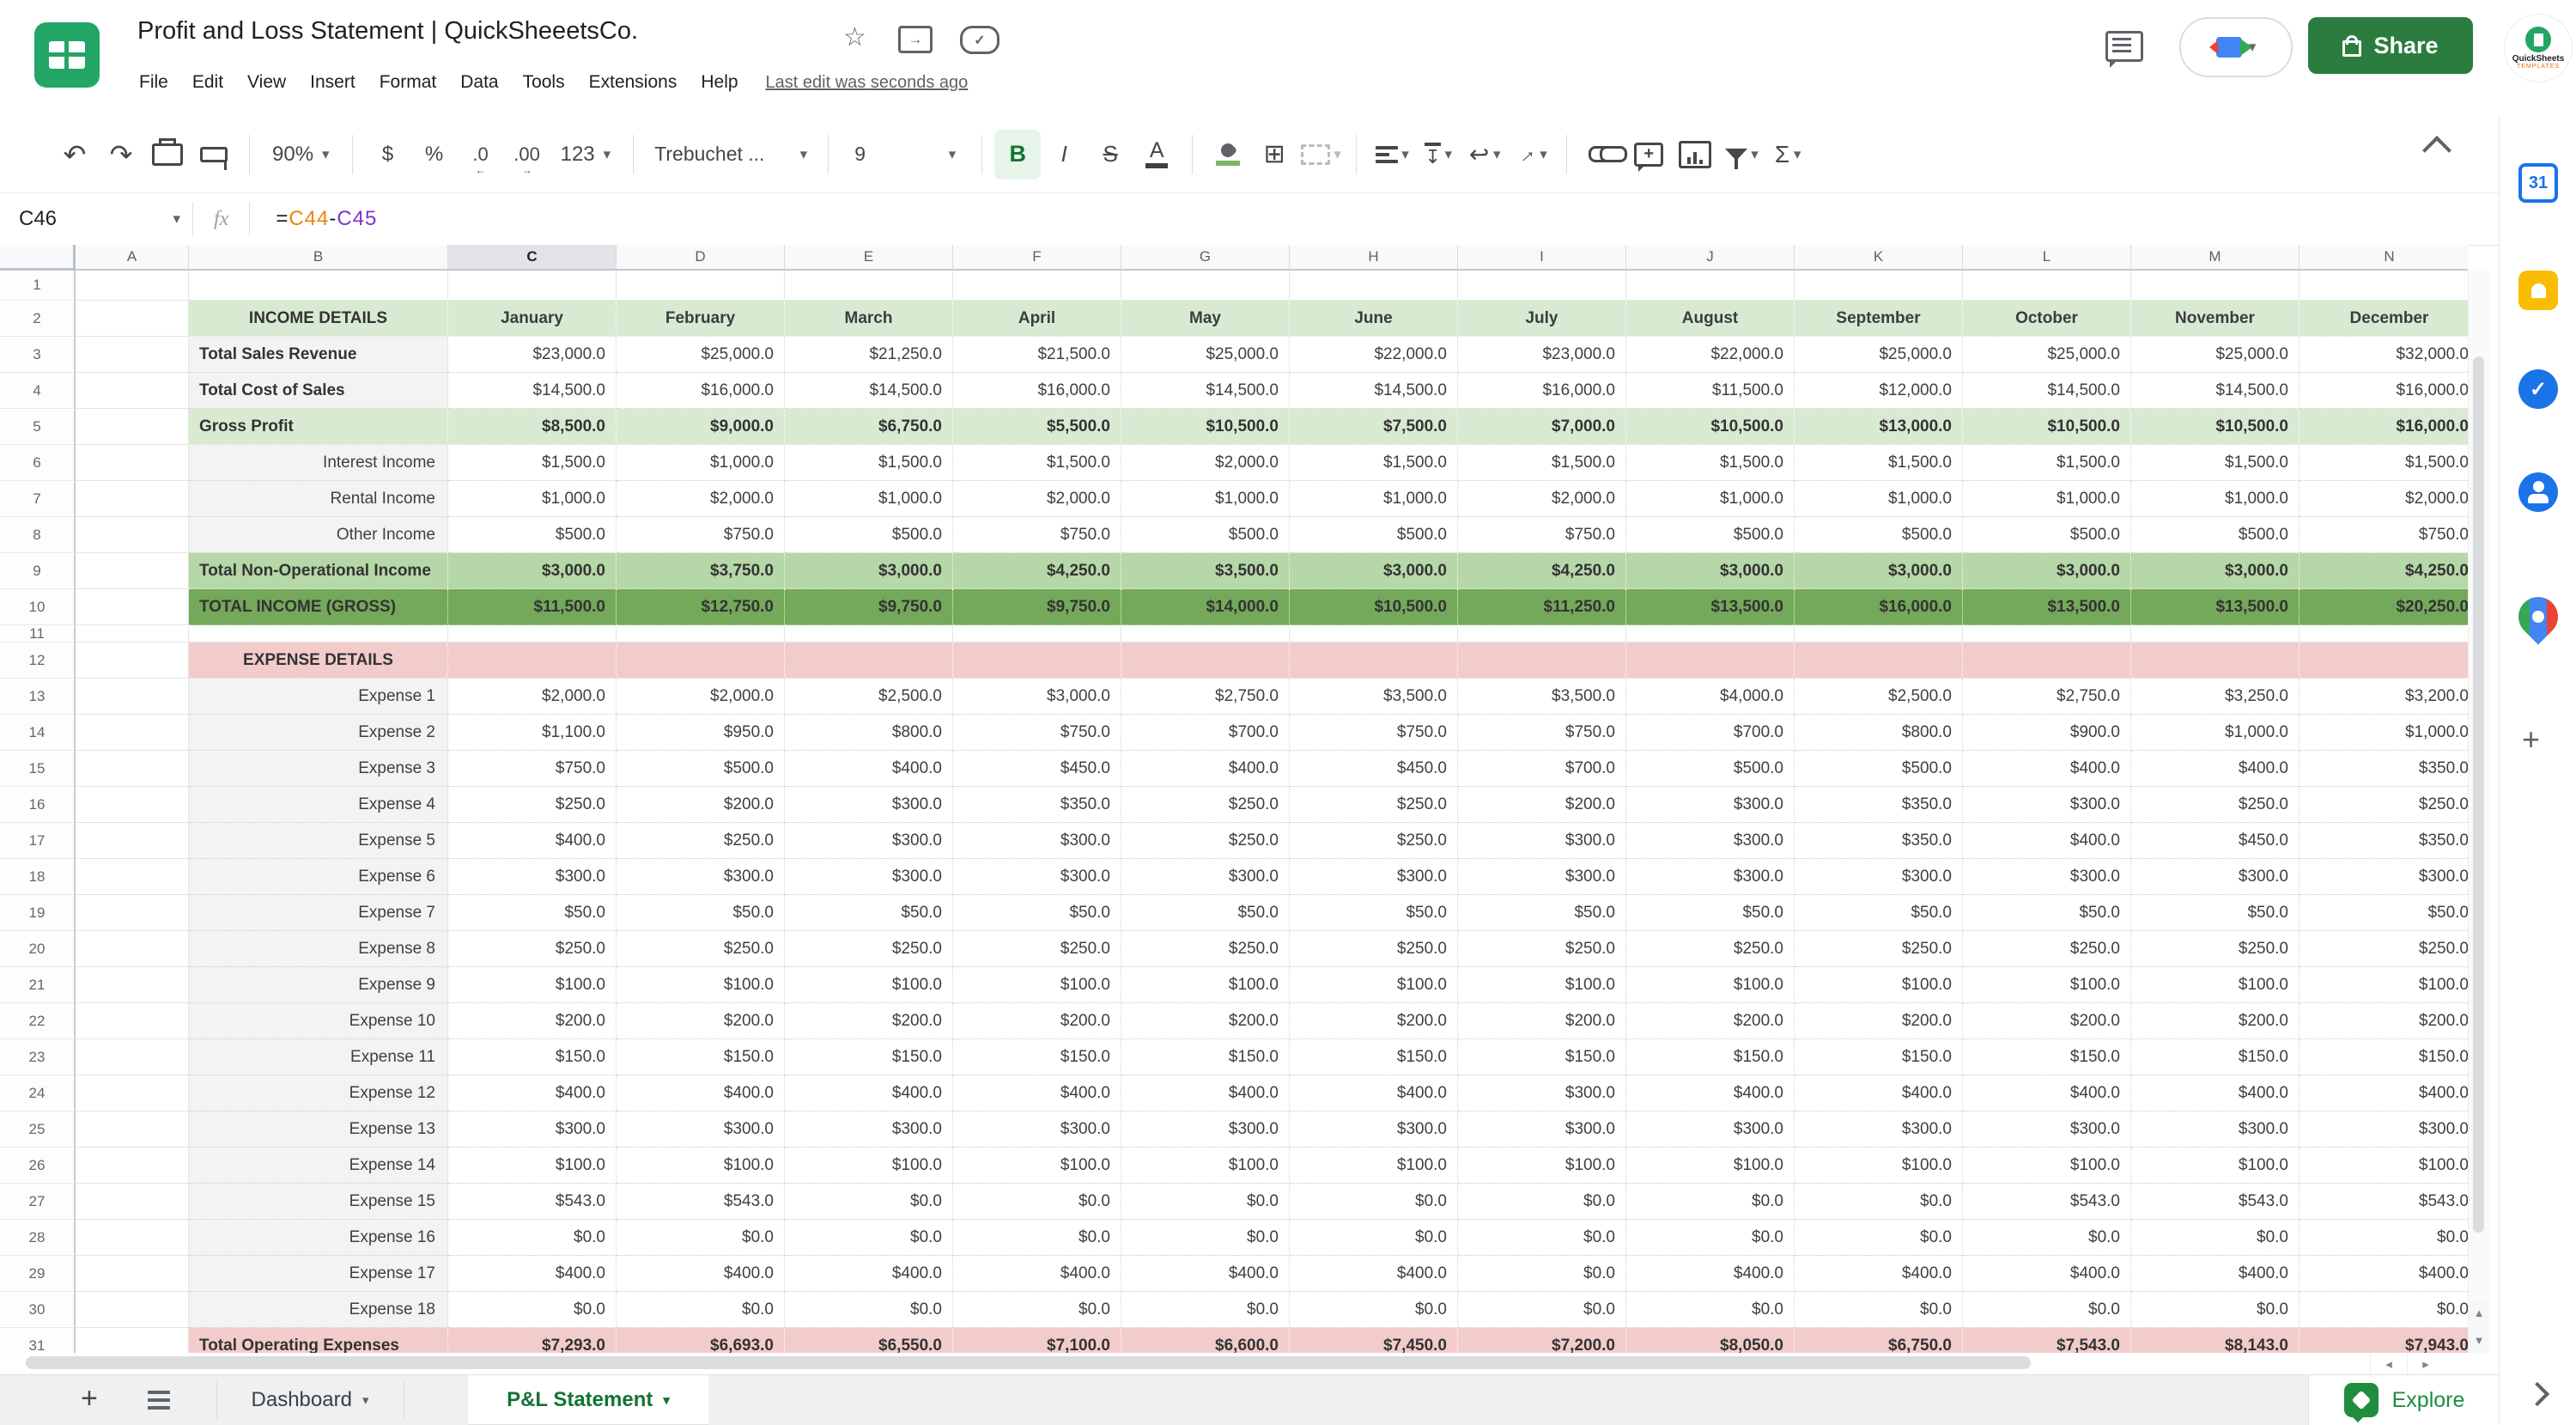 This screenshot has width=2576, height=1425. Describe the element at coordinates (1374, 1166) in the screenshot. I see `cell-H26: $100.0` at that location.